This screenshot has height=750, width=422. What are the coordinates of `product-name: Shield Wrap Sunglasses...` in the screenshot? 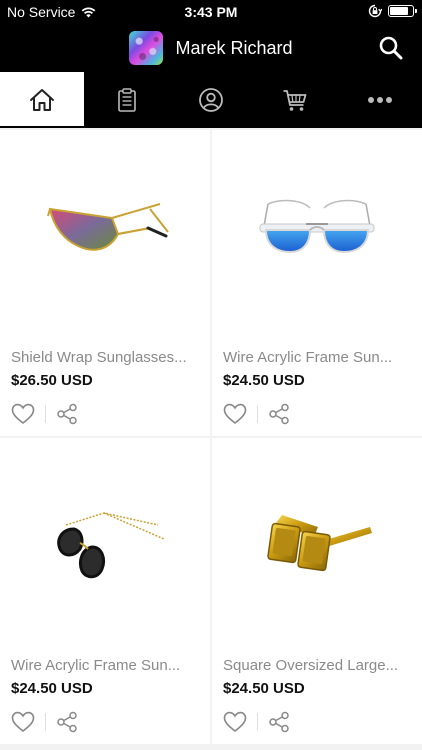 It's located at (106, 357).